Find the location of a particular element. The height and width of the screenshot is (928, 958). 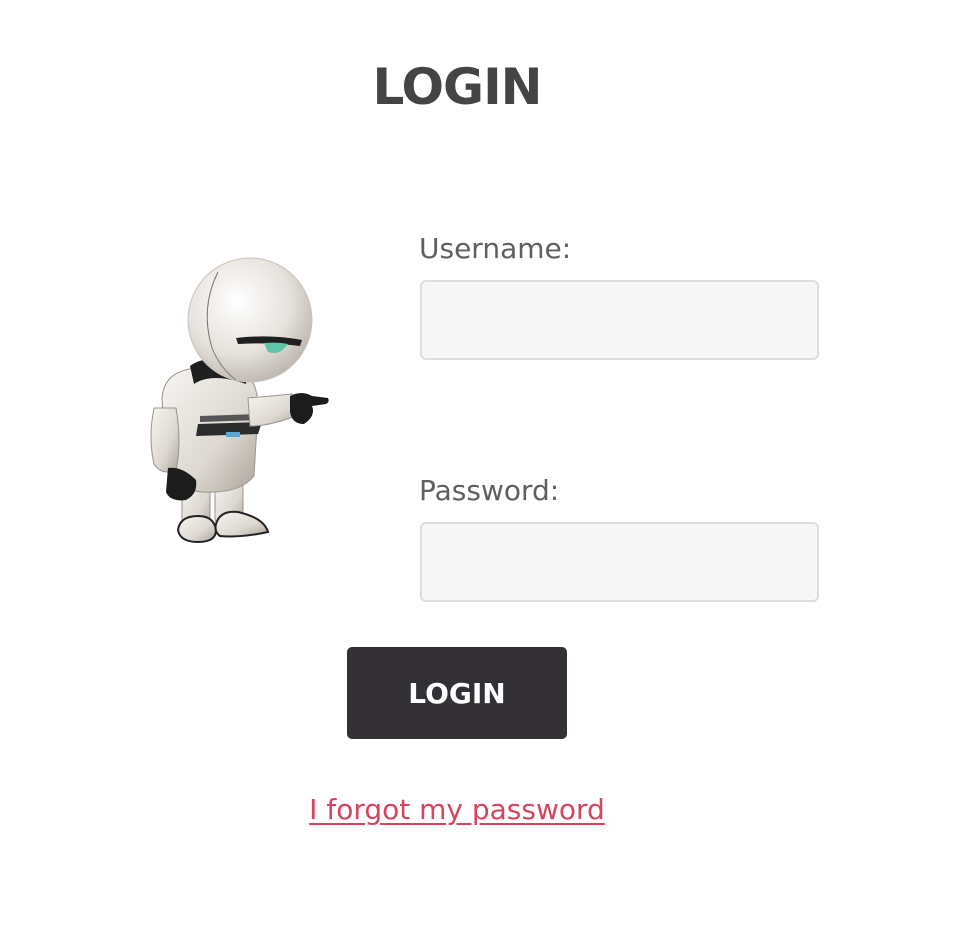

username-label: Username: is located at coordinates (495, 248).